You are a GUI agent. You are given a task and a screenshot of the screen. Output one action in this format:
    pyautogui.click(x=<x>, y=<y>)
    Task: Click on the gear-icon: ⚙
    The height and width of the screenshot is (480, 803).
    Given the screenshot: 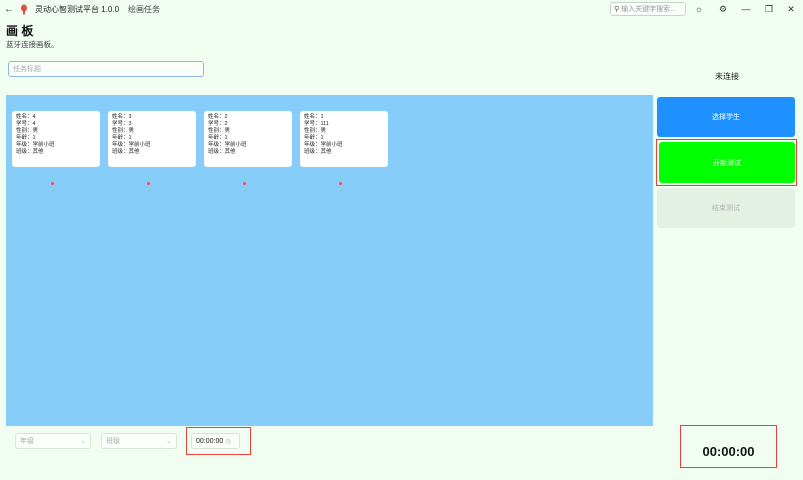 What is the action you would take?
    pyautogui.click(x=723, y=8)
    